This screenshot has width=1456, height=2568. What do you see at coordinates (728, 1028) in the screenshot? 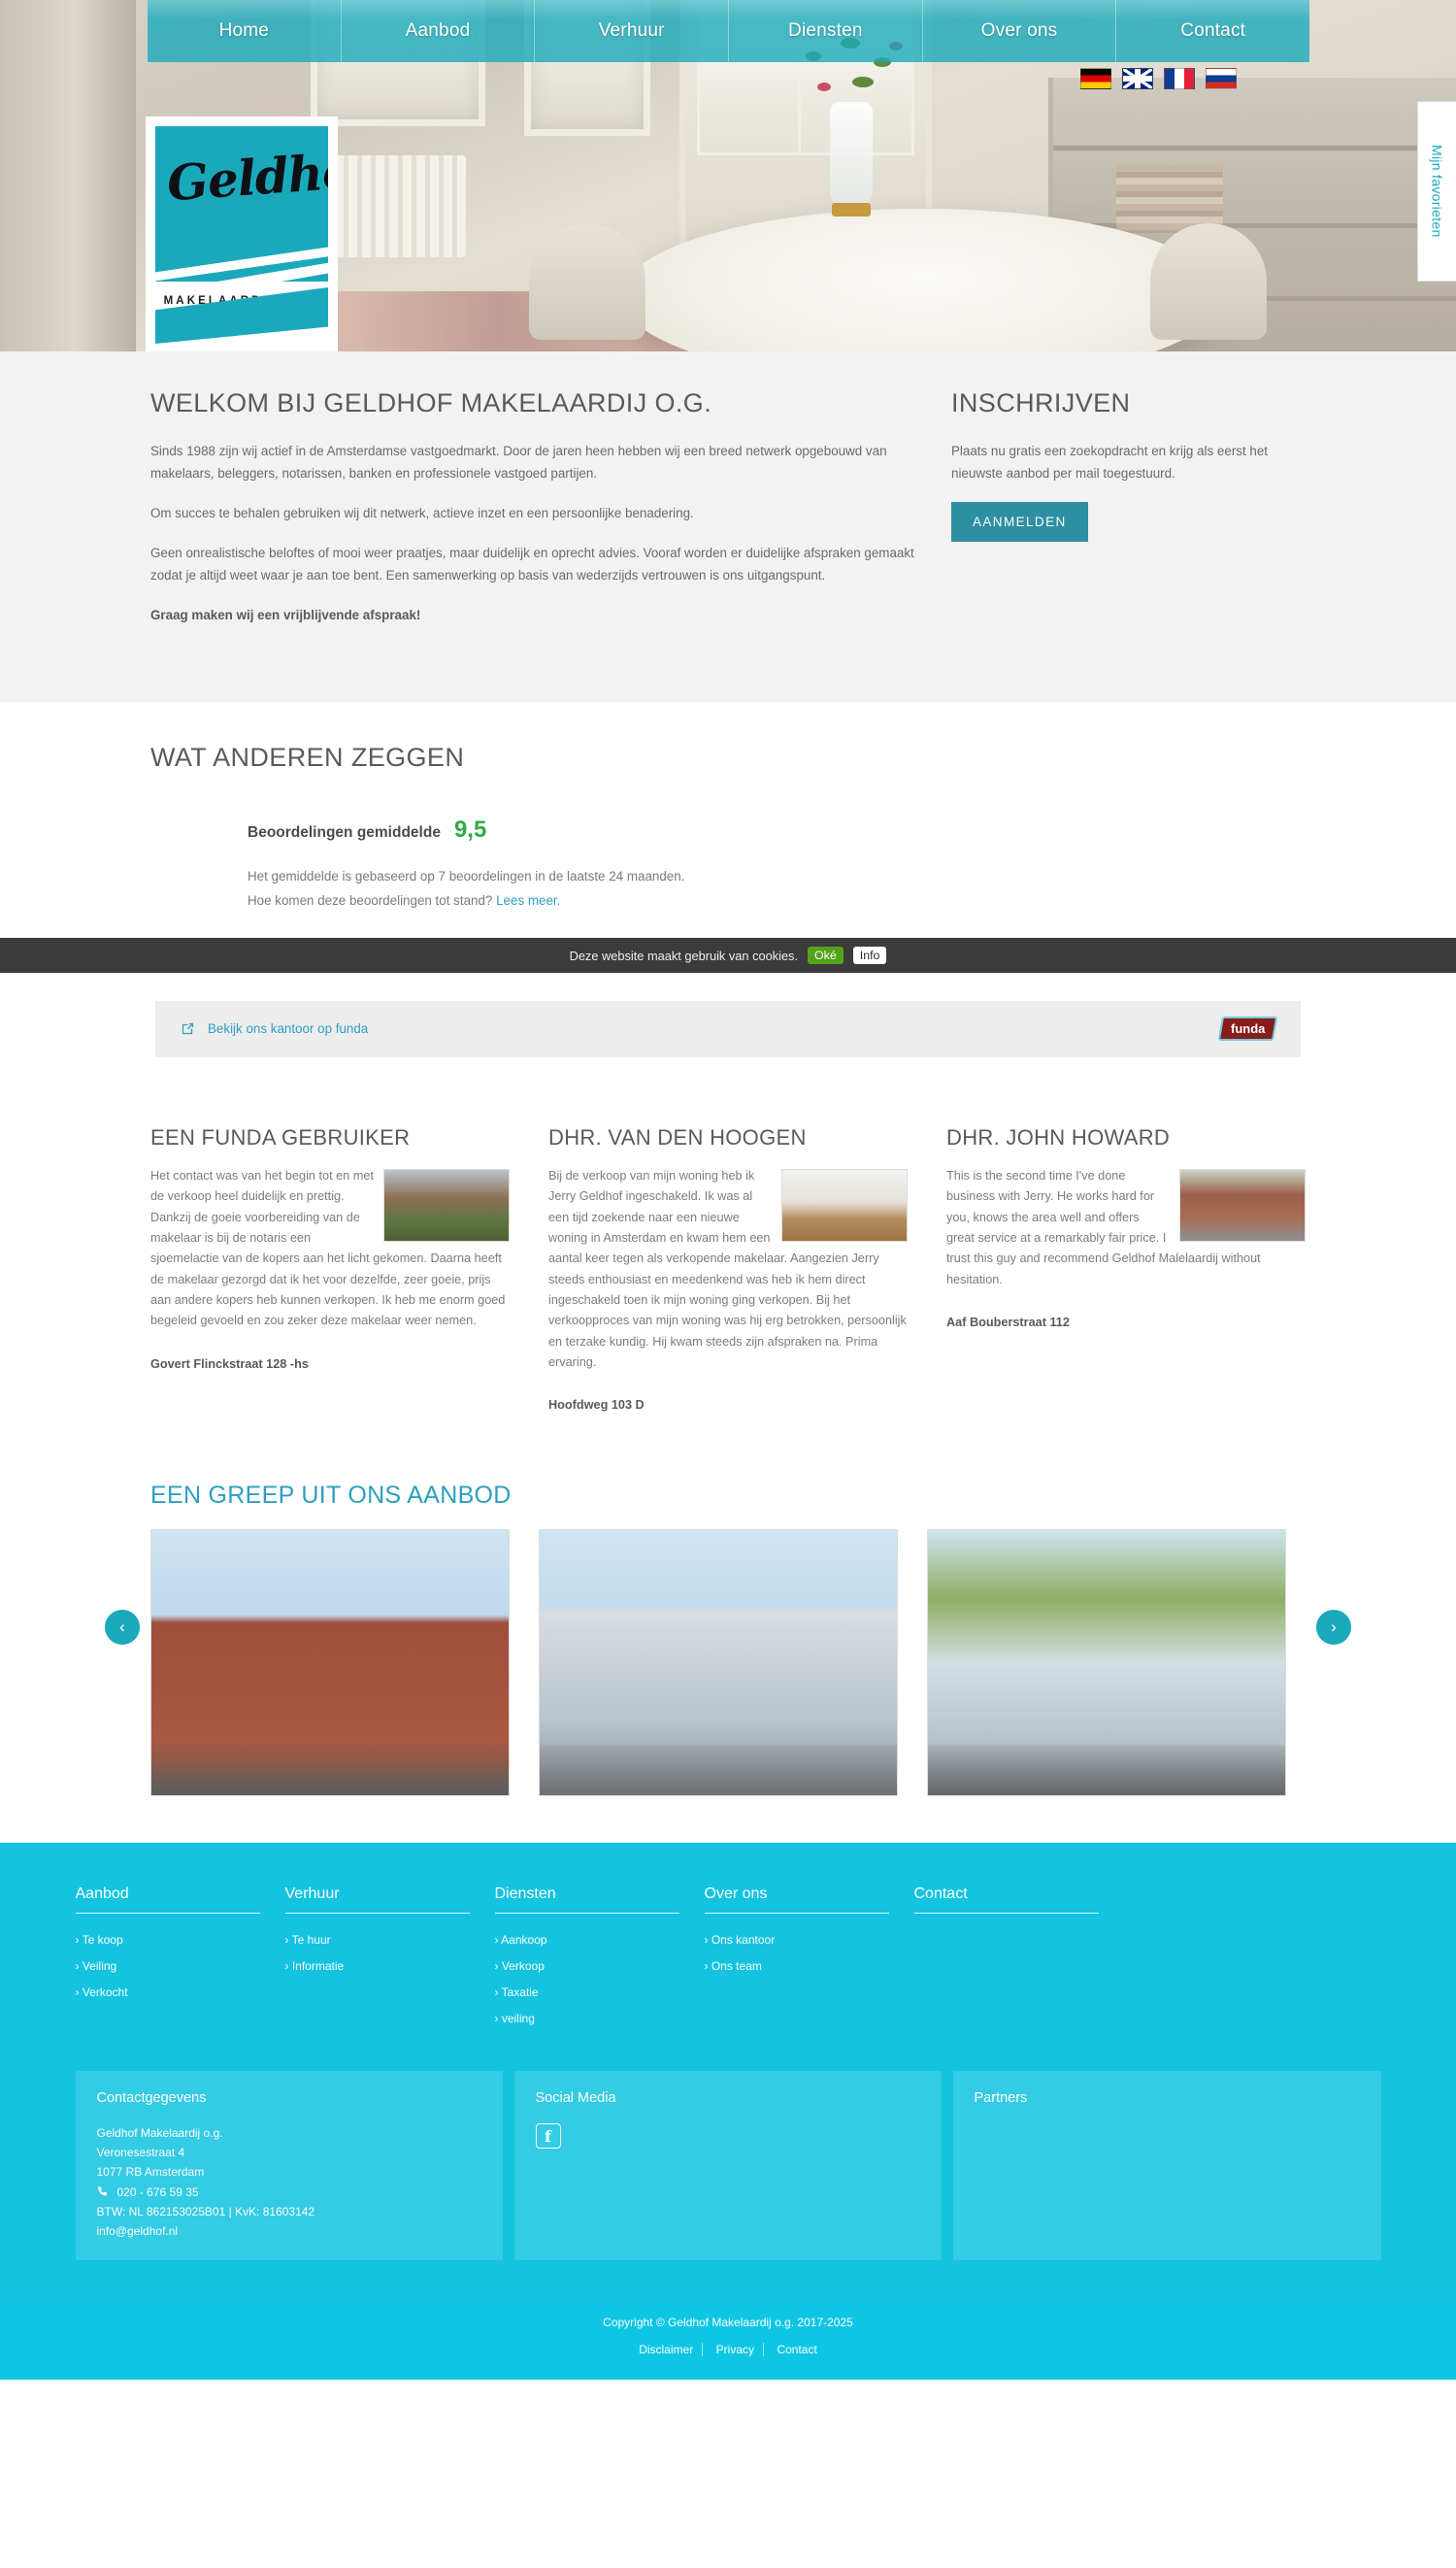
I see `funda-banner: Bekijk ons kantoor op funda funda` at bounding box center [728, 1028].